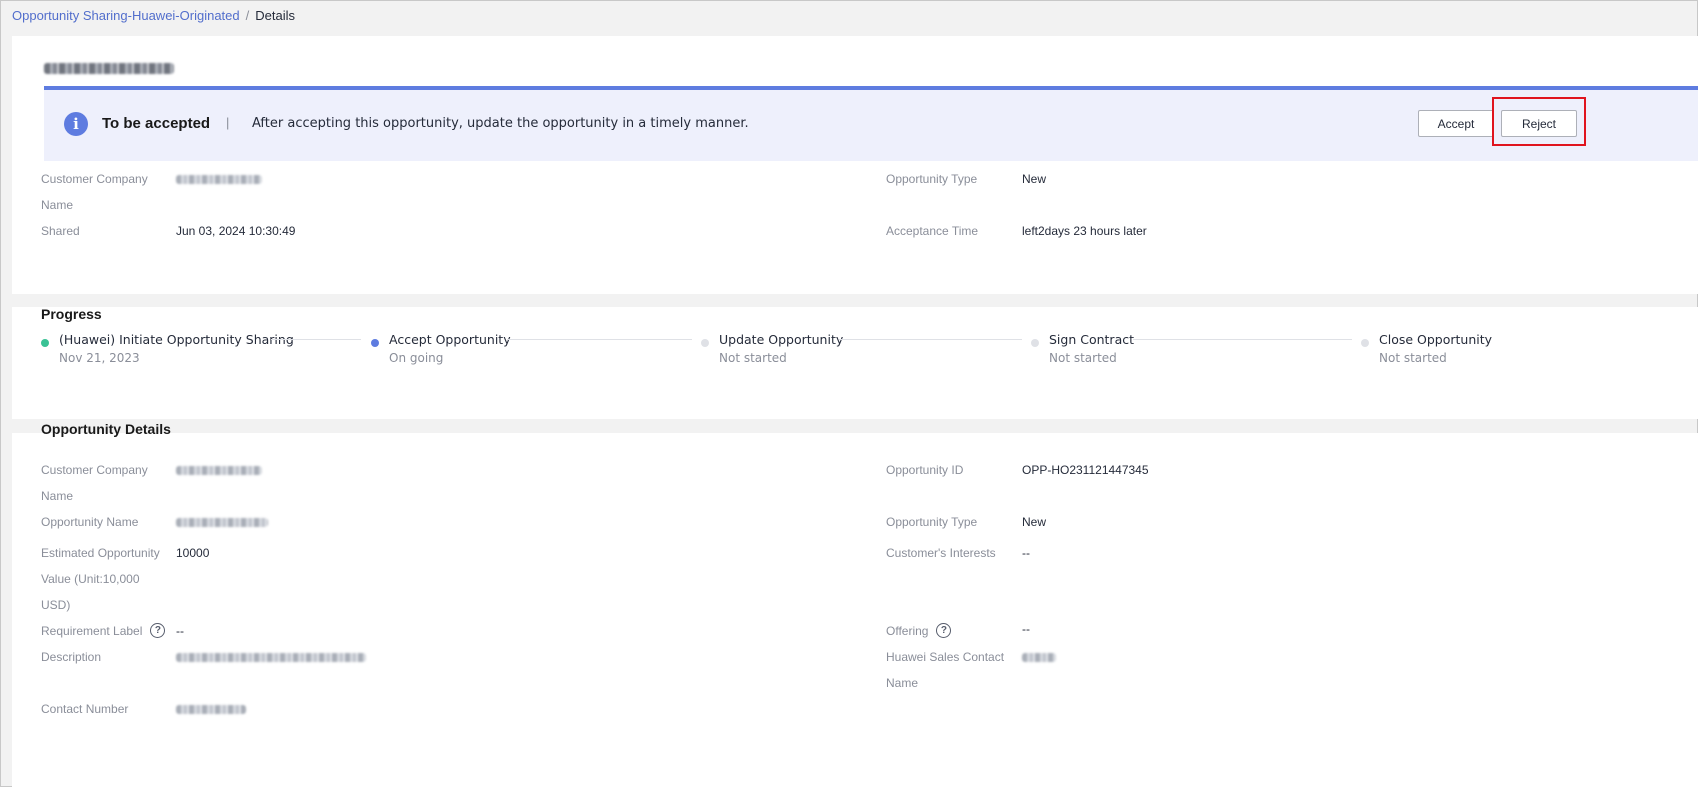 This screenshot has height=787, width=1698. Describe the element at coordinates (1436, 339) in the screenshot. I see `step-name: Close Opportunity` at that location.